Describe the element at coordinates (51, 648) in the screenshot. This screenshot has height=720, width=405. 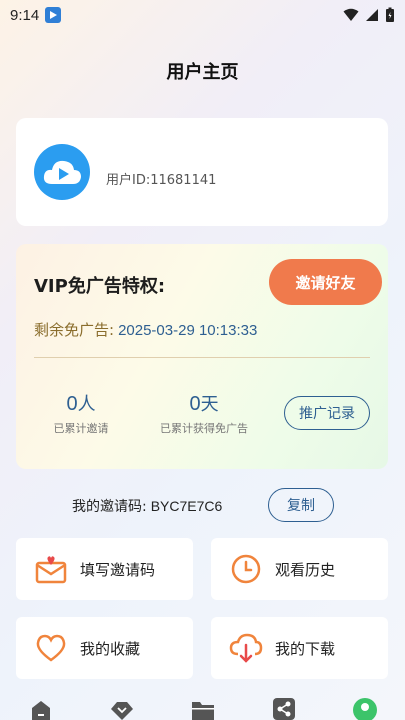
I see `heart-icon` at that location.